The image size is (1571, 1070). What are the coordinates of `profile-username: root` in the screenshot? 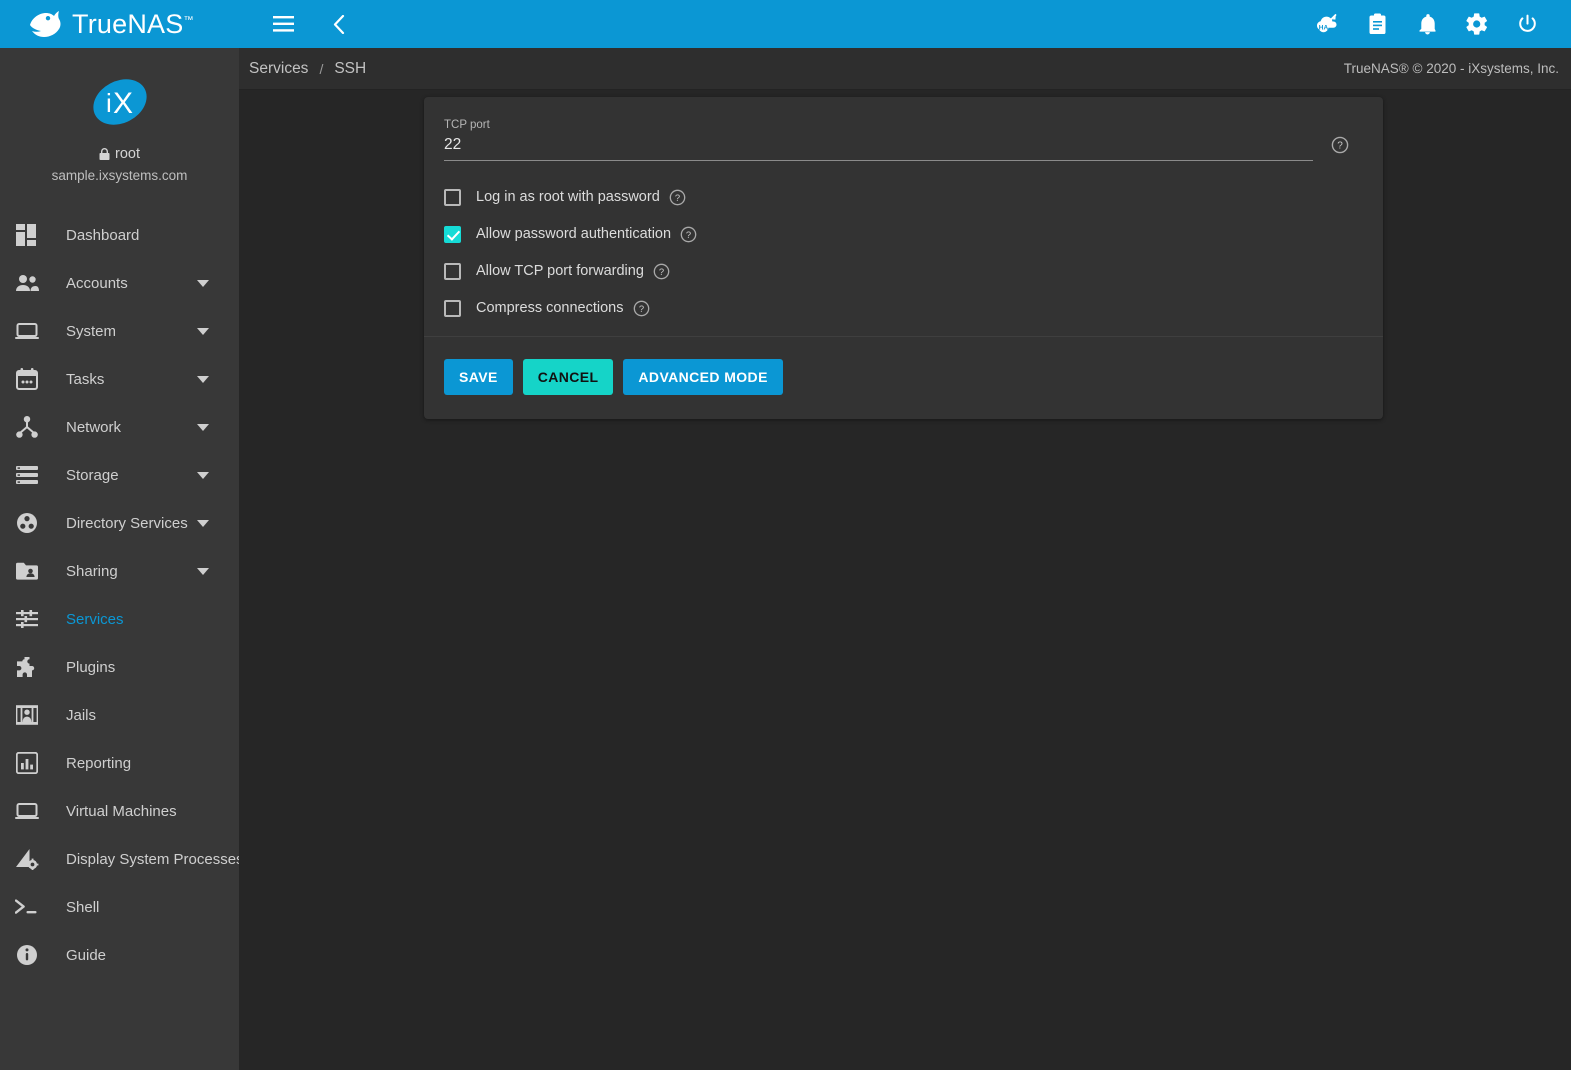 It's located at (127, 154).